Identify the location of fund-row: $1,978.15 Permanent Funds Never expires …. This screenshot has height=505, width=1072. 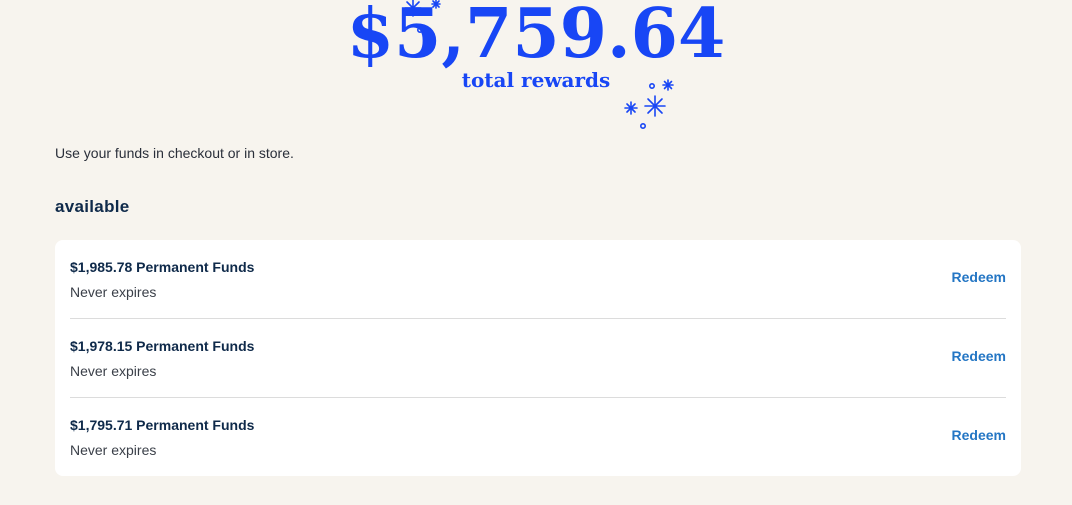
(538, 358).